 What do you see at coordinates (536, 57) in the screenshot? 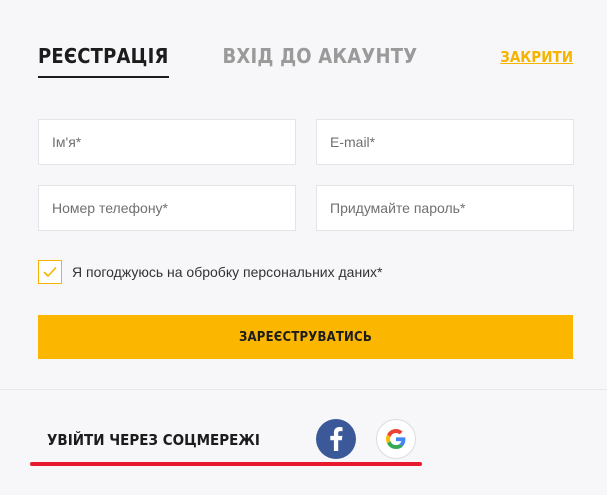
I see `close-link: ЗАКРИТИ` at bounding box center [536, 57].